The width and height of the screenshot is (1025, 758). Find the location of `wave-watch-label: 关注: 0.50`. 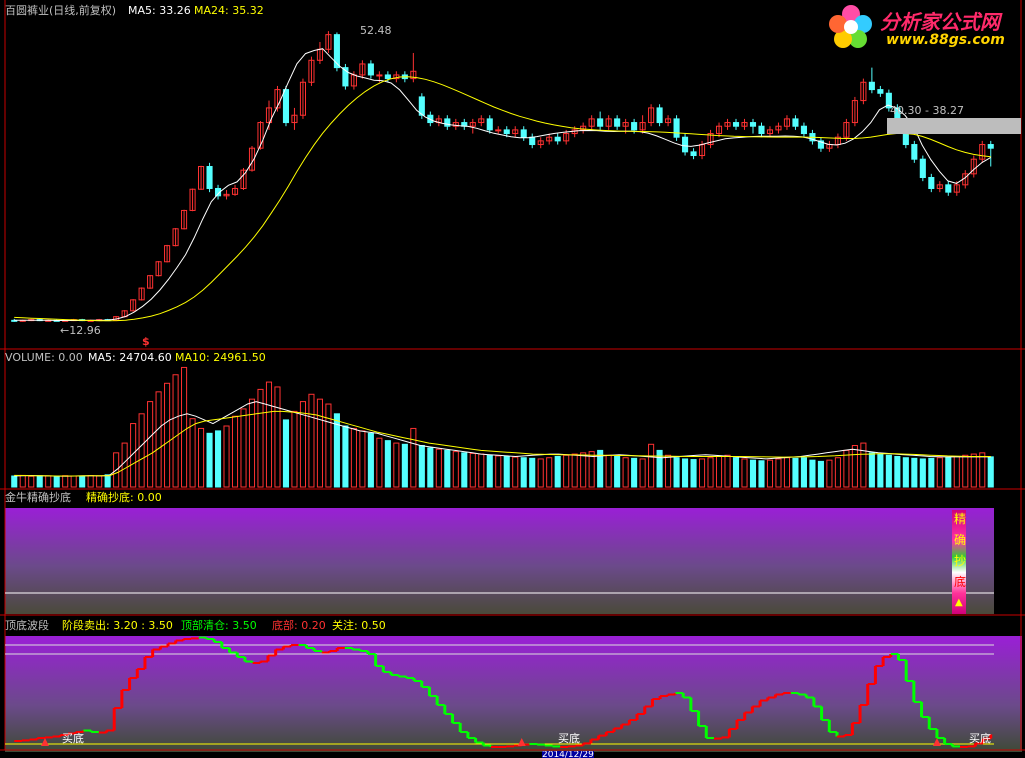

wave-watch-label: 关注: 0.50 is located at coordinates (359, 625).